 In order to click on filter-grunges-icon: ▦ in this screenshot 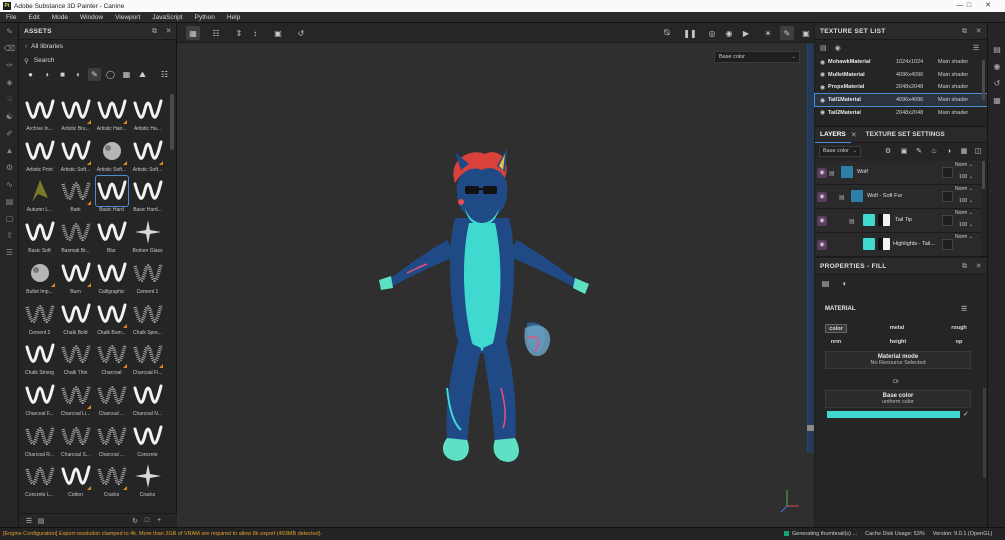, I will do `click(126, 74)`.